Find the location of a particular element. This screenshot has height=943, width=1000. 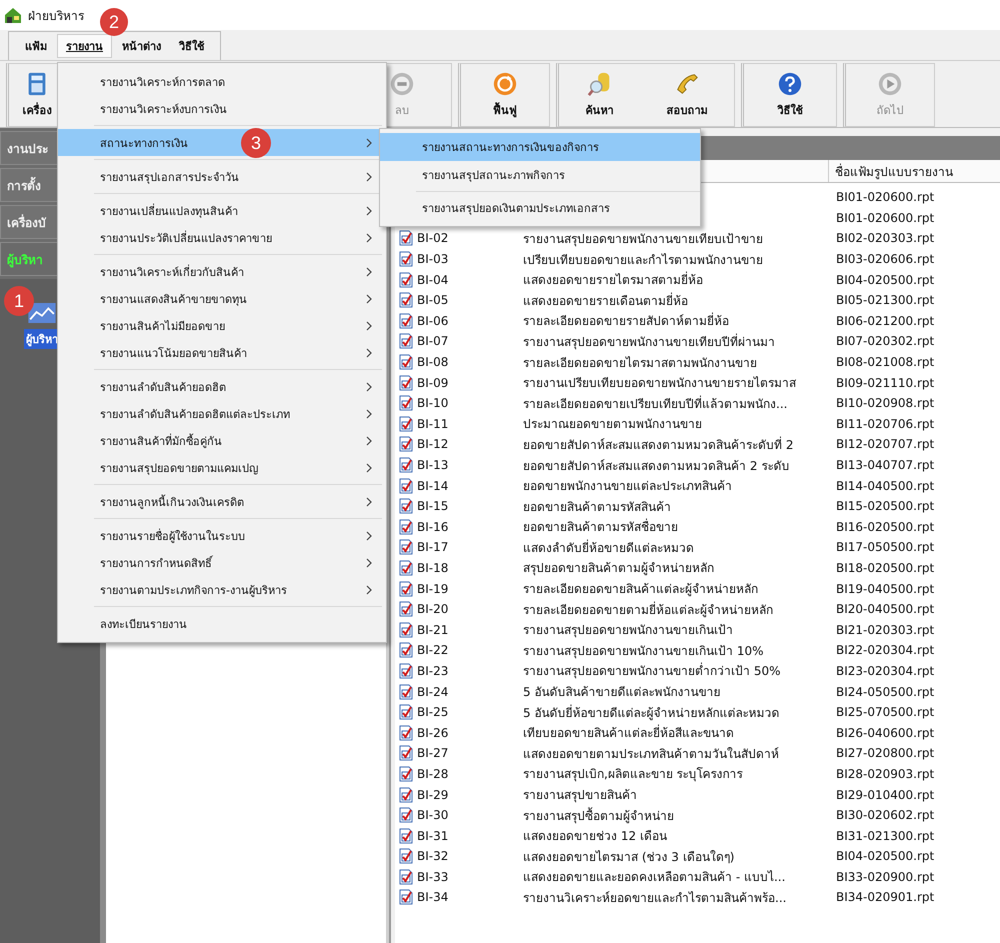

table-cell: BI02-020303.rpt is located at coordinates (885, 238).